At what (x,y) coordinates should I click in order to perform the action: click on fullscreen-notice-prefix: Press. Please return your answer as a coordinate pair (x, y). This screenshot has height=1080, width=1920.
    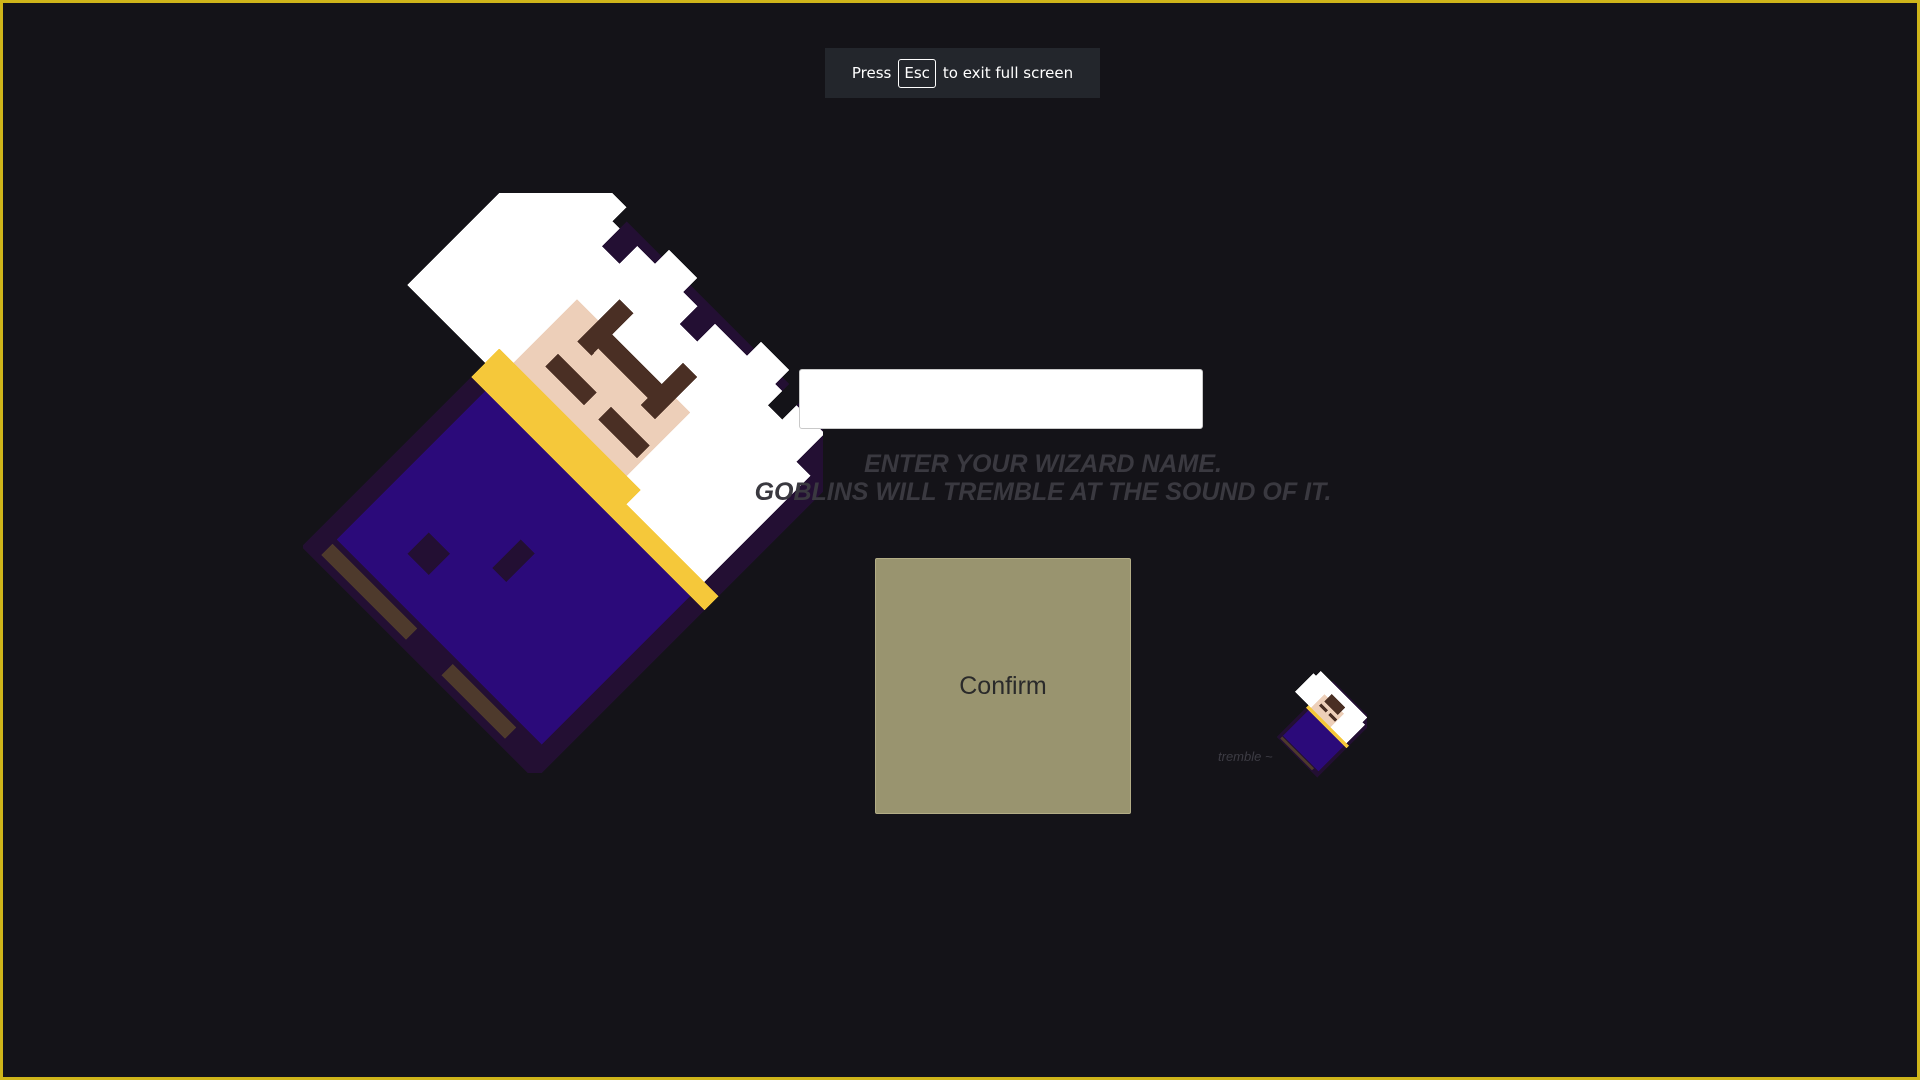
    Looking at the image, I should click on (871, 73).